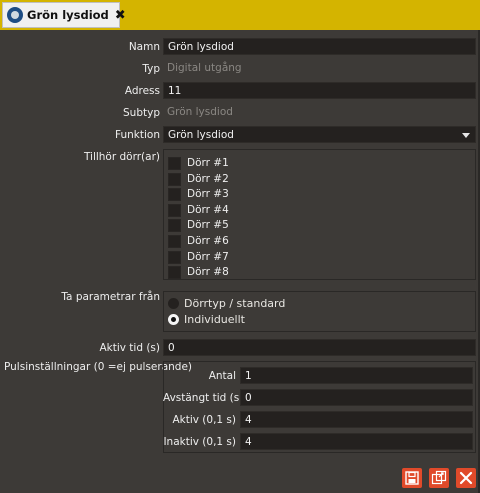 Image resolution: width=480 pixels, height=493 pixels. What do you see at coordinates (208, 272) in the screenshot?
I see `door-label: Dörr #8` at bounding box center [208, 272].